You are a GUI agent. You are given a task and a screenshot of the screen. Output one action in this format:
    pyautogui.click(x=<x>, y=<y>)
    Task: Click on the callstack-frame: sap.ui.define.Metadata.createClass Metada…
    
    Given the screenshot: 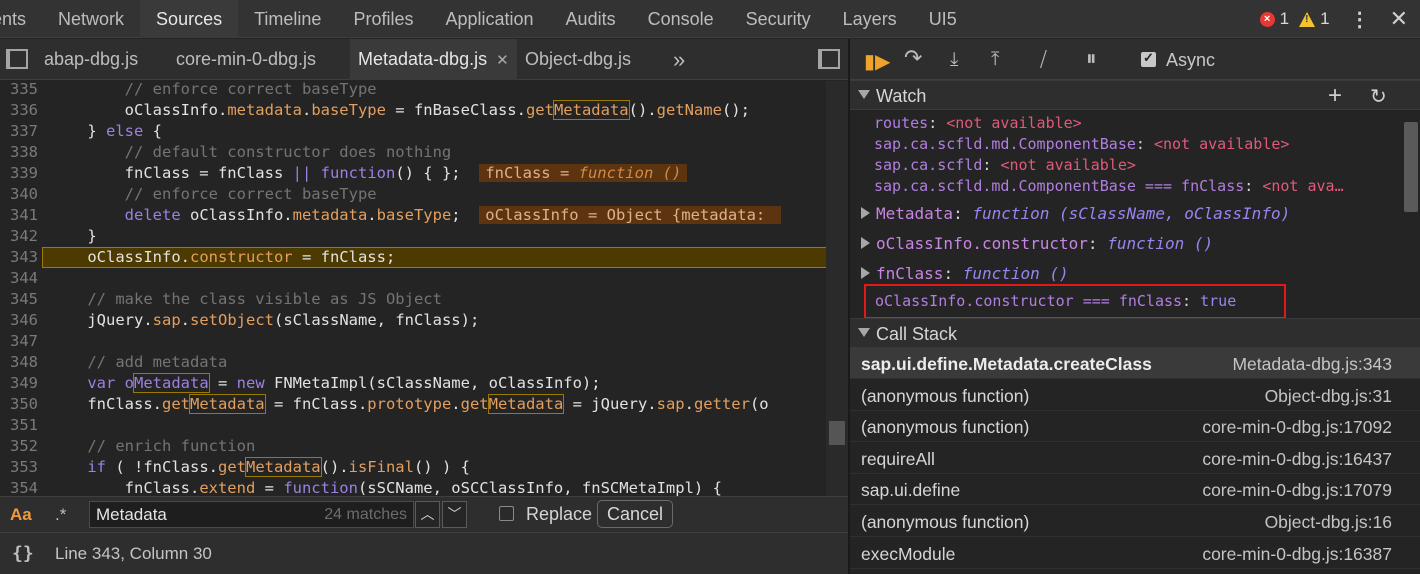 What is the action you would take?
    pyautogui.click(x=1135, y=363)
    